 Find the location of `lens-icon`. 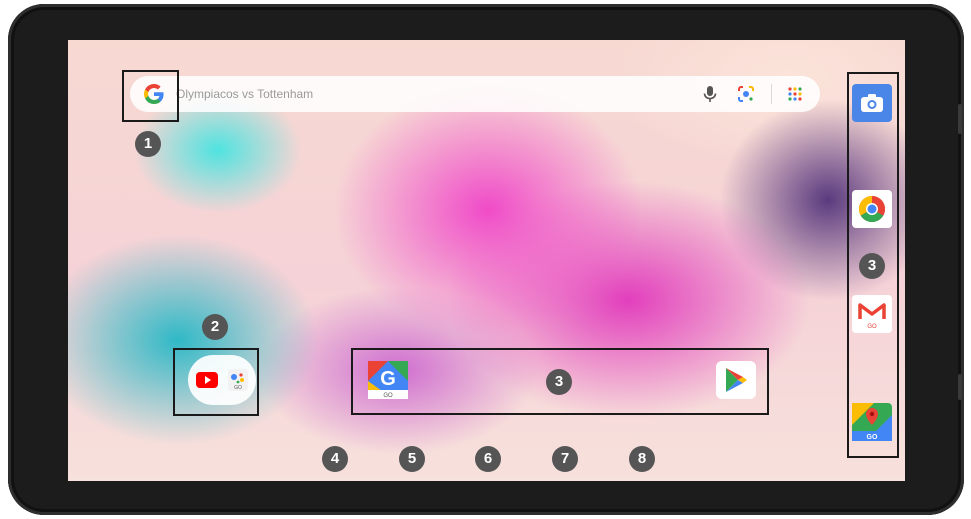

lens-icon is located at coordinates (746, 94).